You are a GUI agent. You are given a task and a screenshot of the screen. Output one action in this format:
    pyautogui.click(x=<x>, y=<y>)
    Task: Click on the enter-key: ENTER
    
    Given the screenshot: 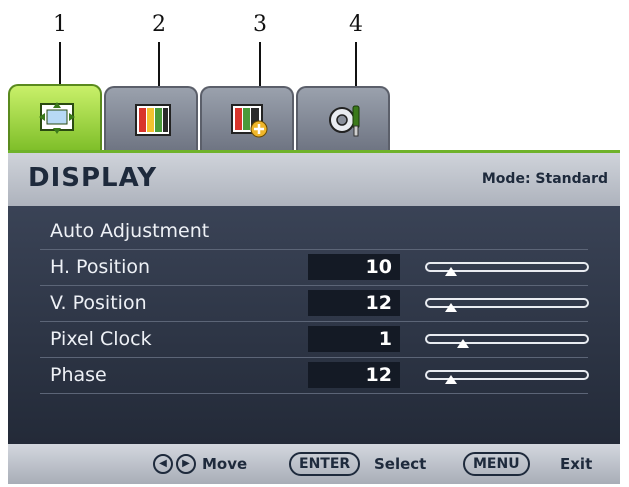 What is the action you would take?
    pyautogui.click(x=325, y=464)
    